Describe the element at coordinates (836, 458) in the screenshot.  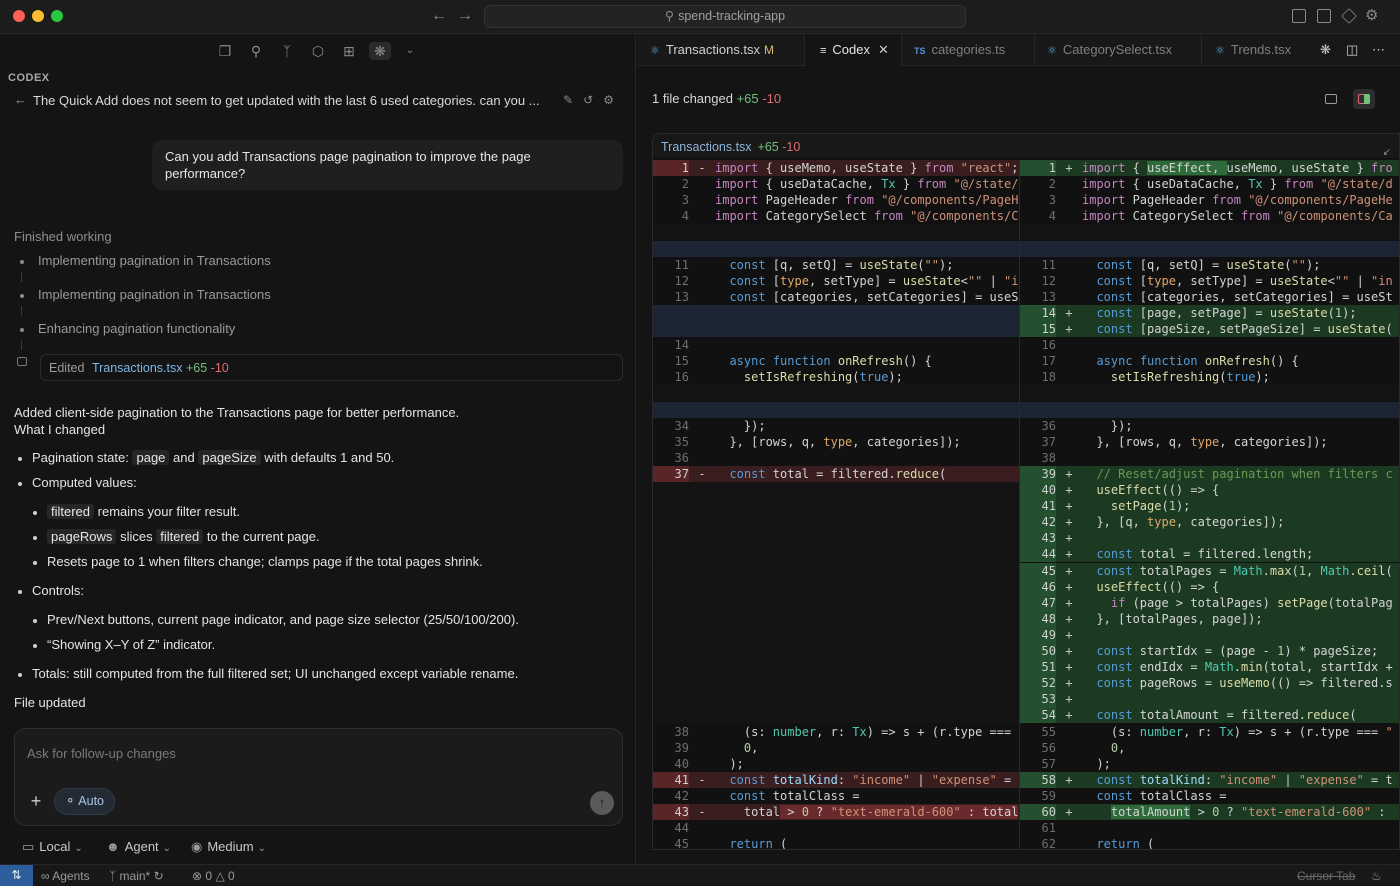
I see `diff-line: 36` at that location.